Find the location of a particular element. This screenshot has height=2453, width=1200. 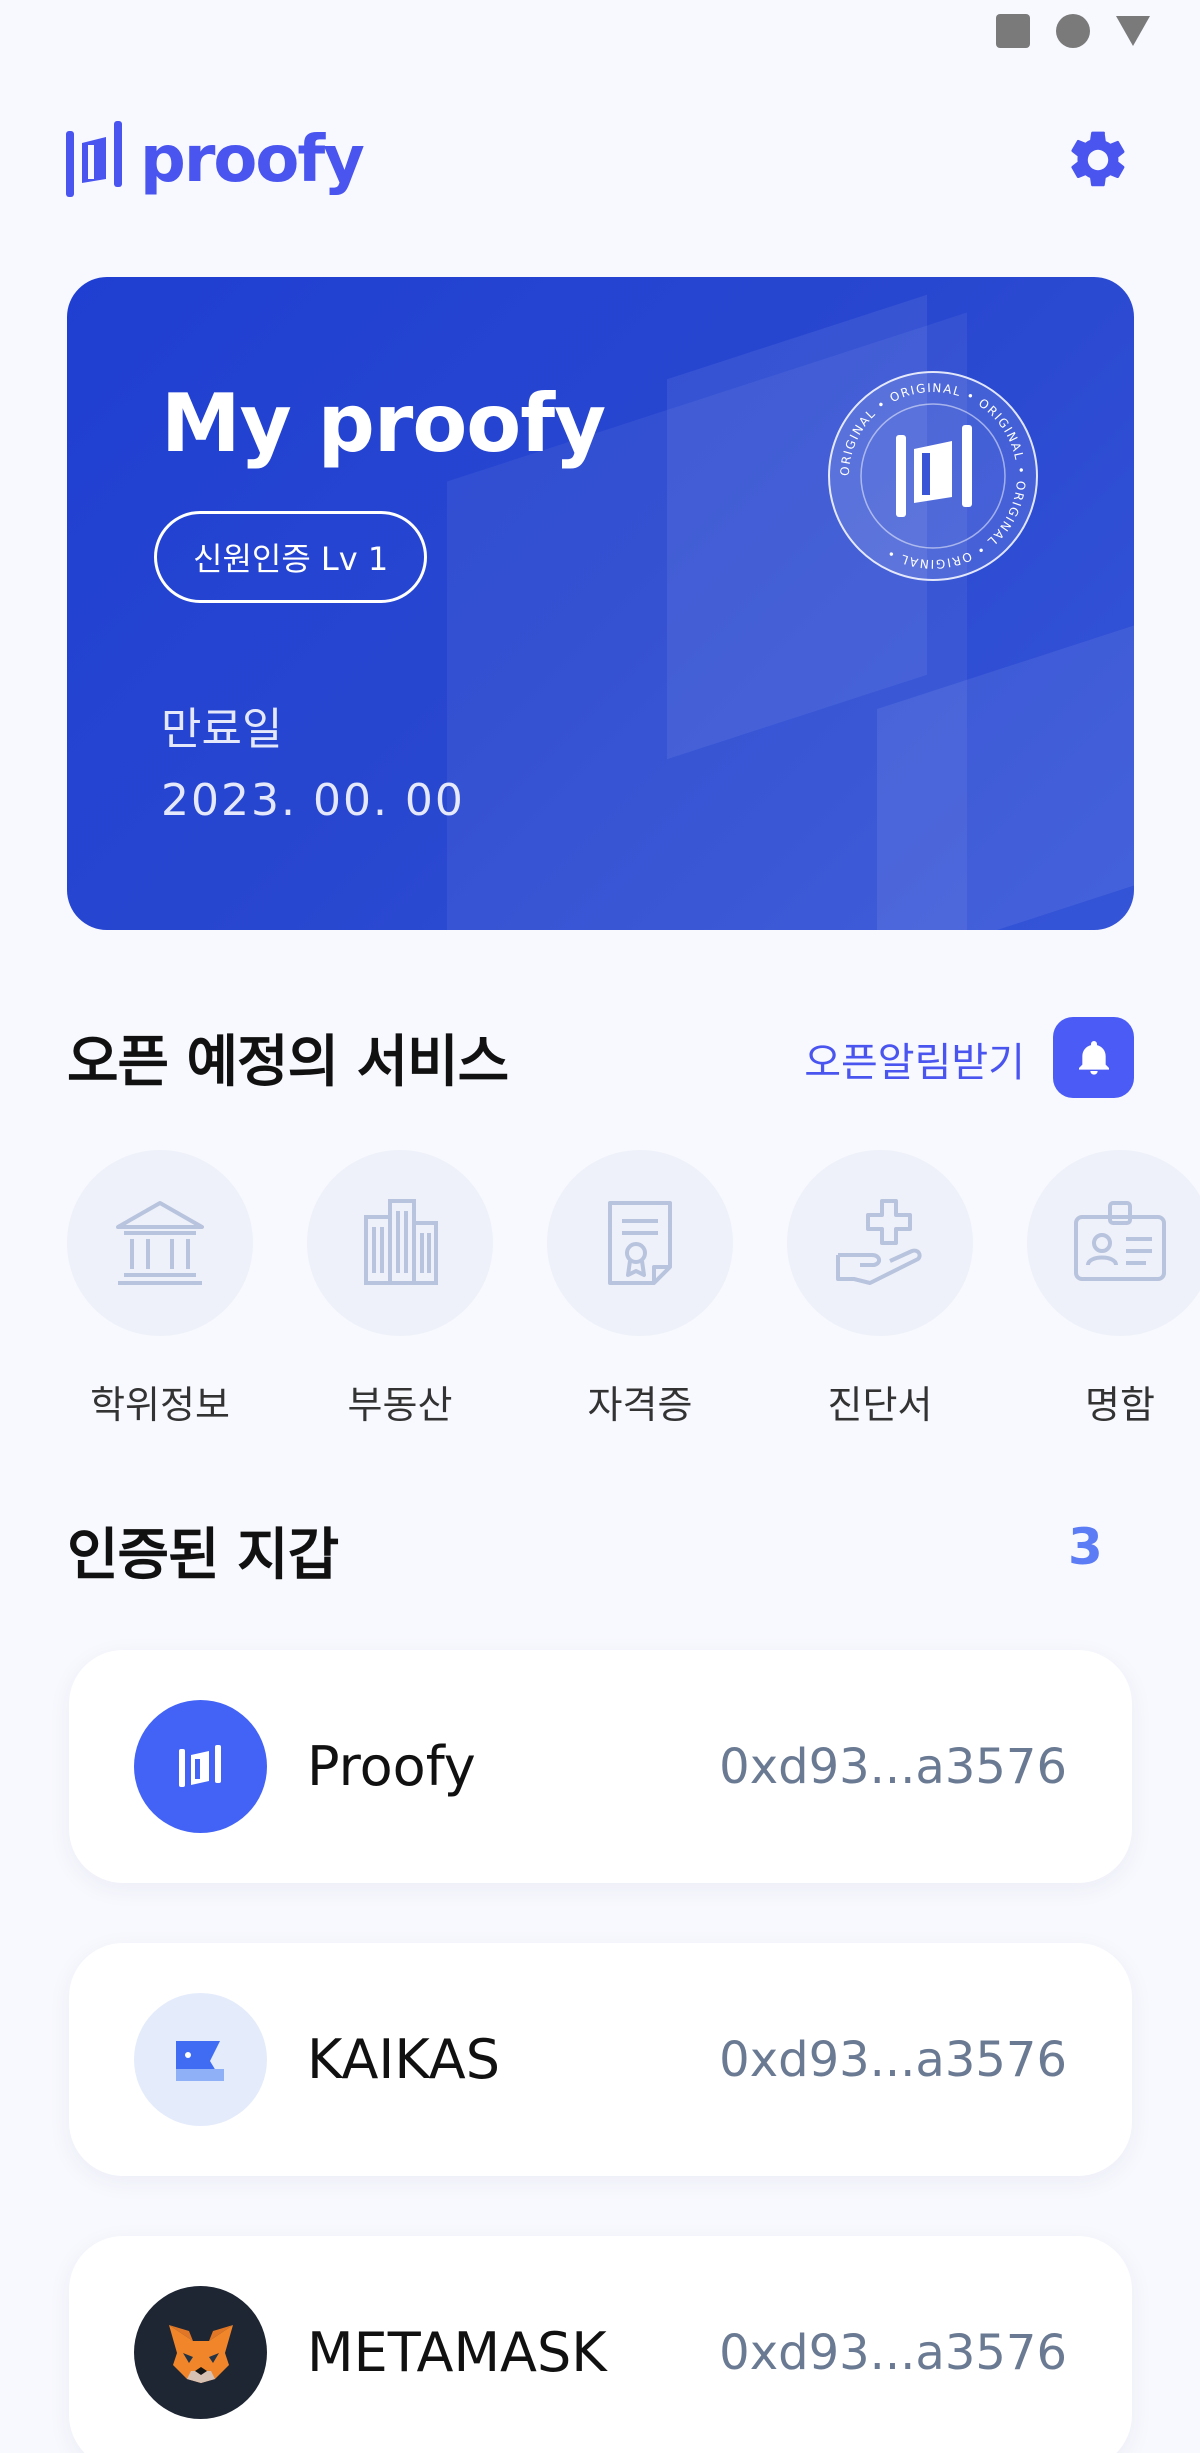

kaikas-mark-icon is located at coordinates (199, 2060).